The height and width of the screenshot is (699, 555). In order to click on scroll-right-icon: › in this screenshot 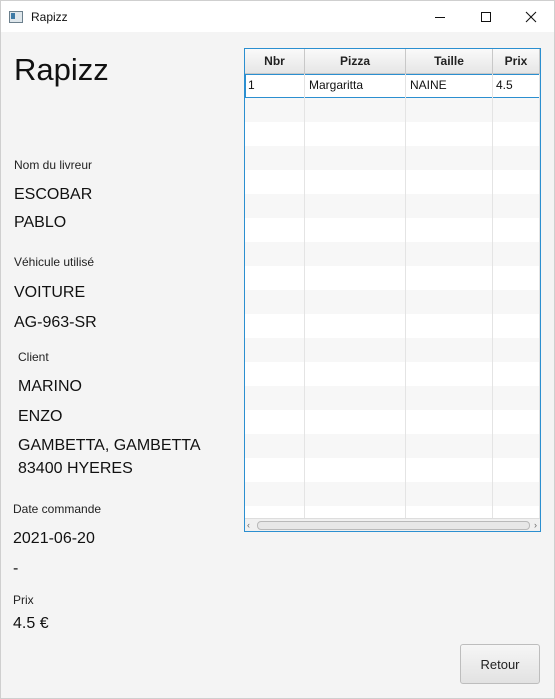, I will do `click(535, 525)`.